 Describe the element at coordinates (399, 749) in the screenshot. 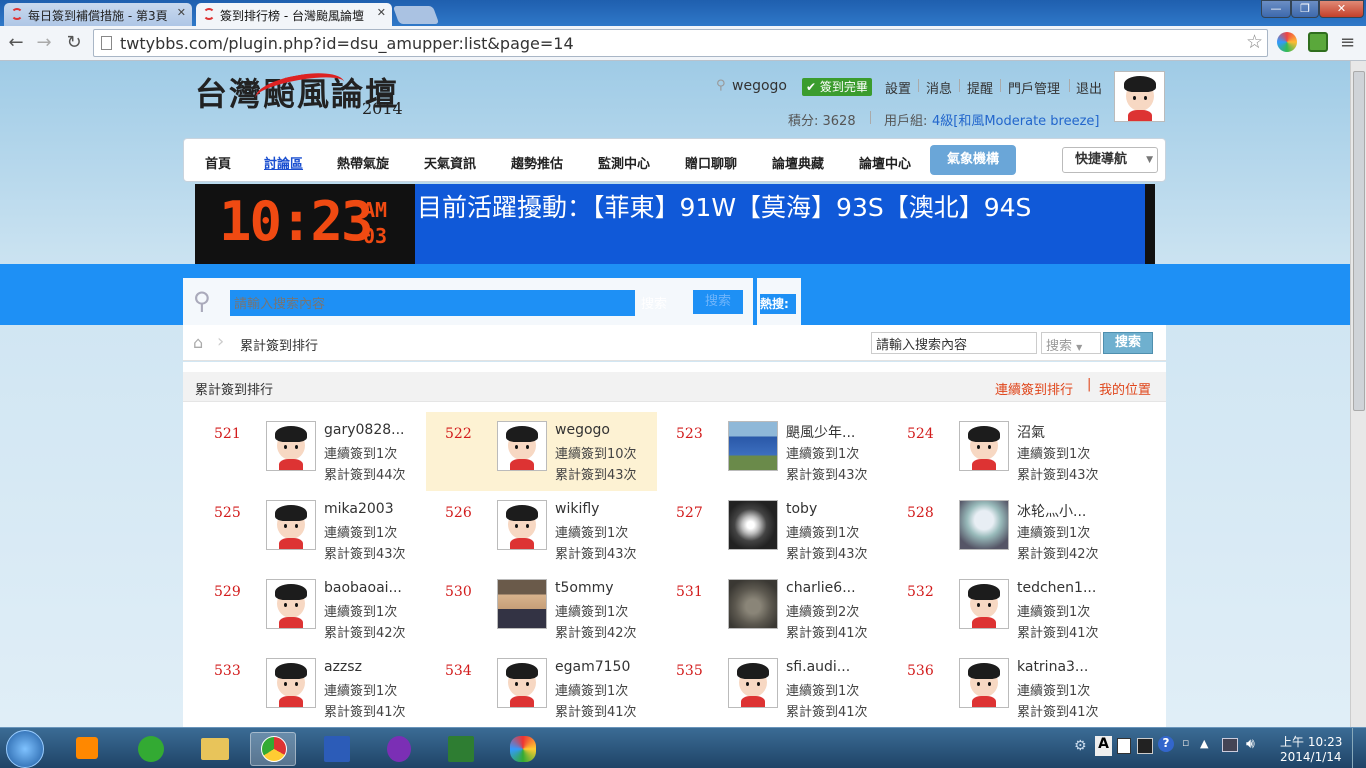

I see `yahoo-messenger-icon` at that location.